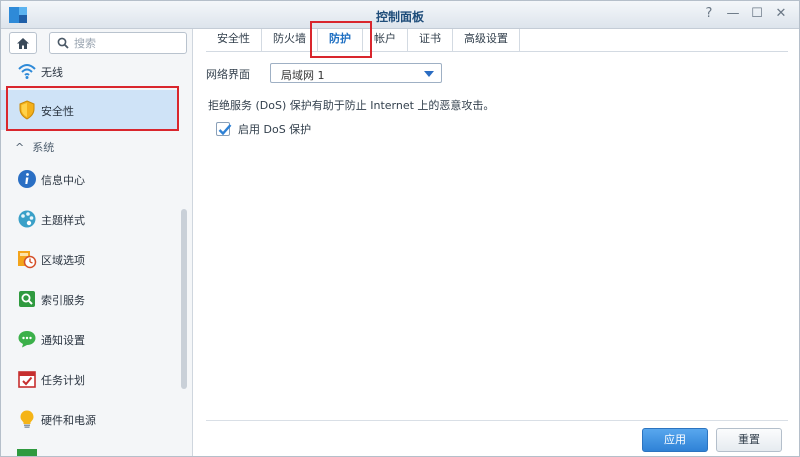  Describe the element at coordinates (90, 299) in the screenshot. I see `sidebar-item-indexing: 索引服务` at that location.